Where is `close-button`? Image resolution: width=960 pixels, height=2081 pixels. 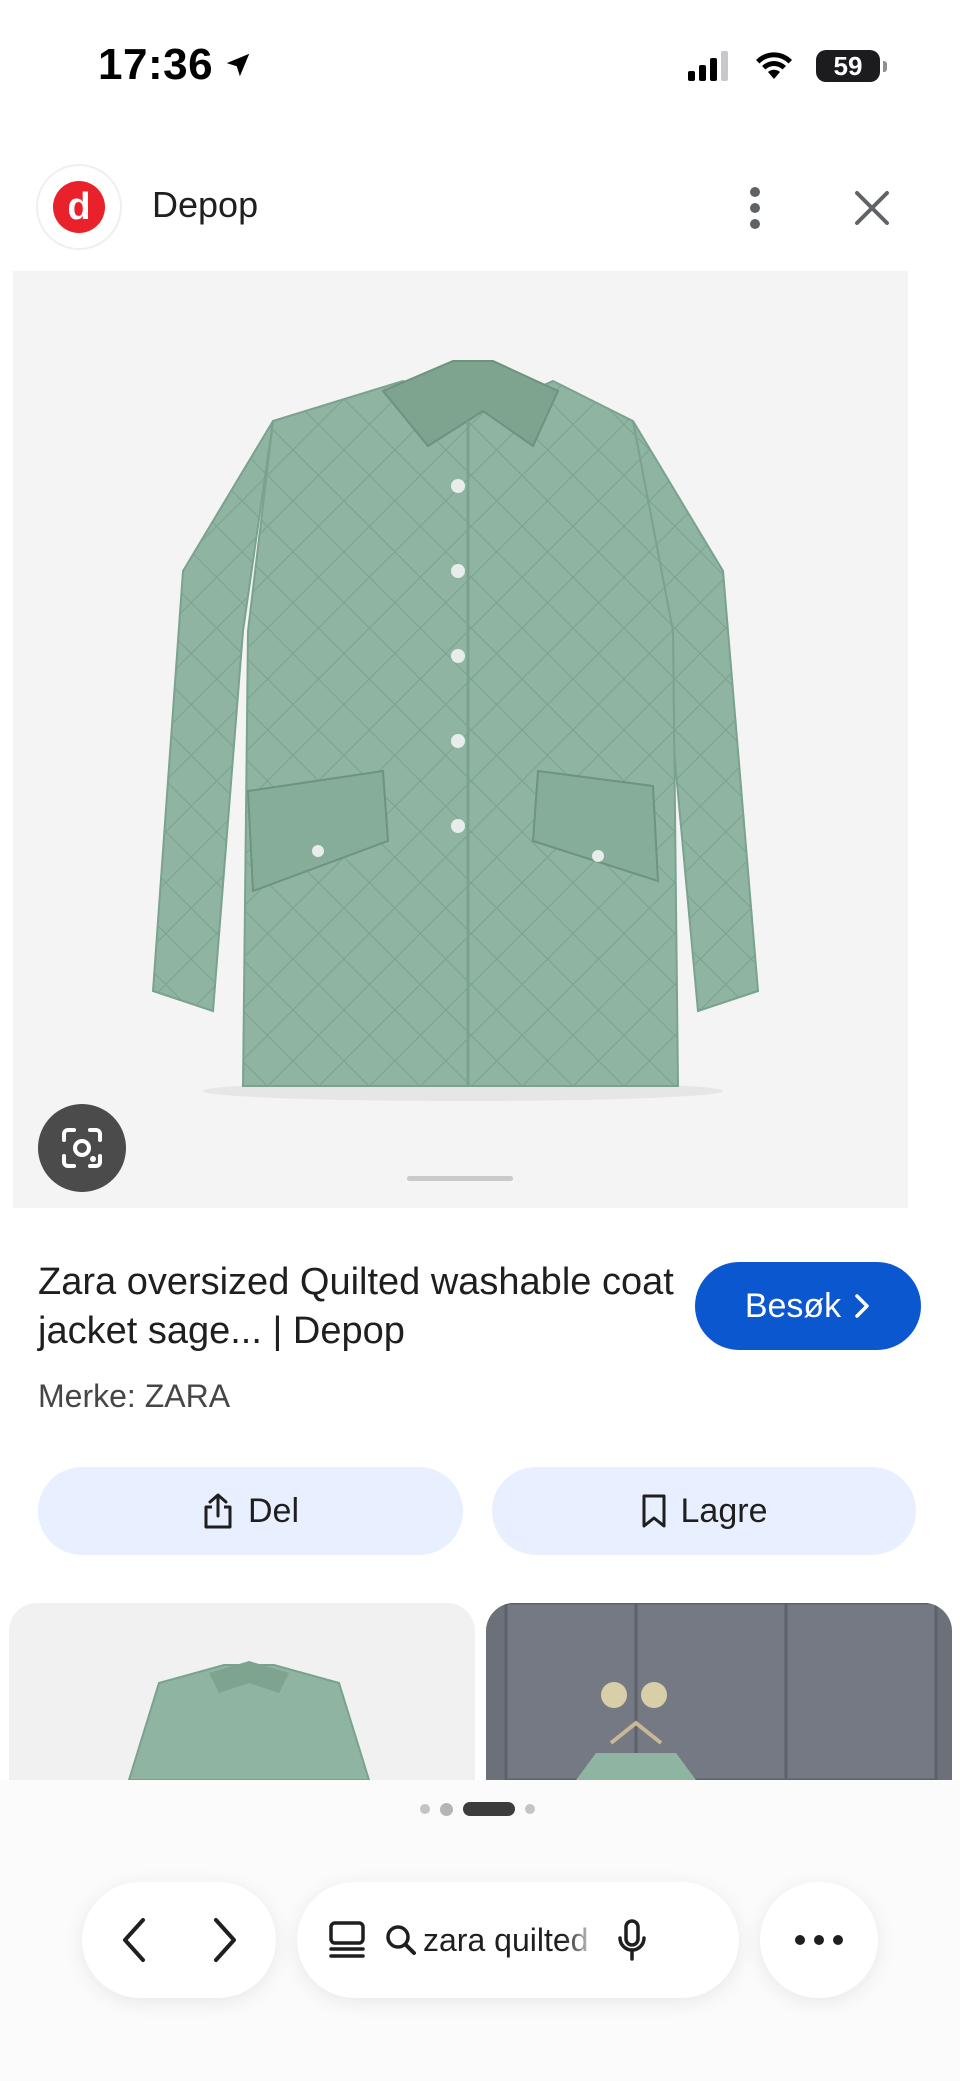
close-button is located at coordinates (872, 208).